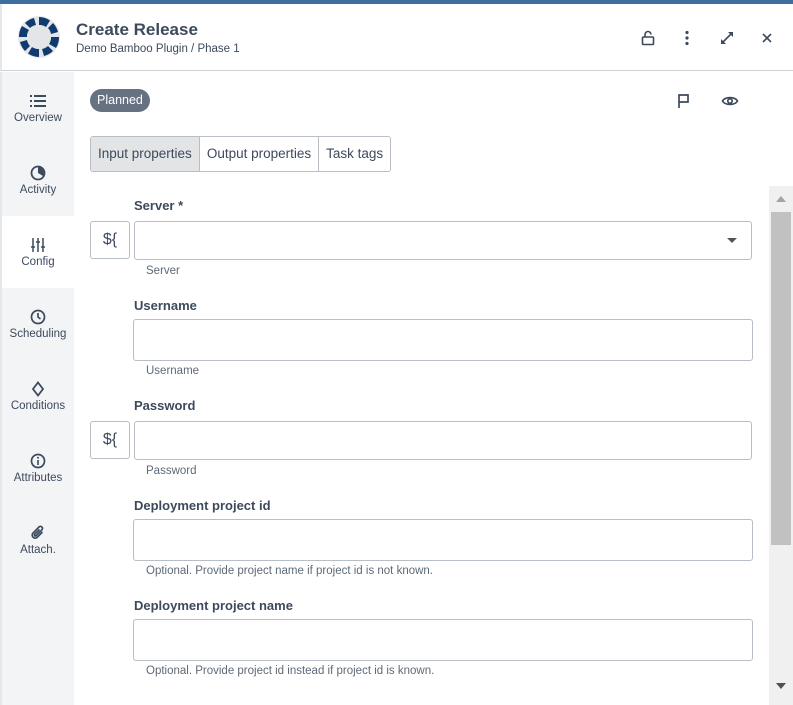 Image resolution: width=793 pixels, height=705 pixels. Describe the element at coordinates (202, 505) in the screenshot. I see `deployment-project-id-label: Deployment project id` at that location.